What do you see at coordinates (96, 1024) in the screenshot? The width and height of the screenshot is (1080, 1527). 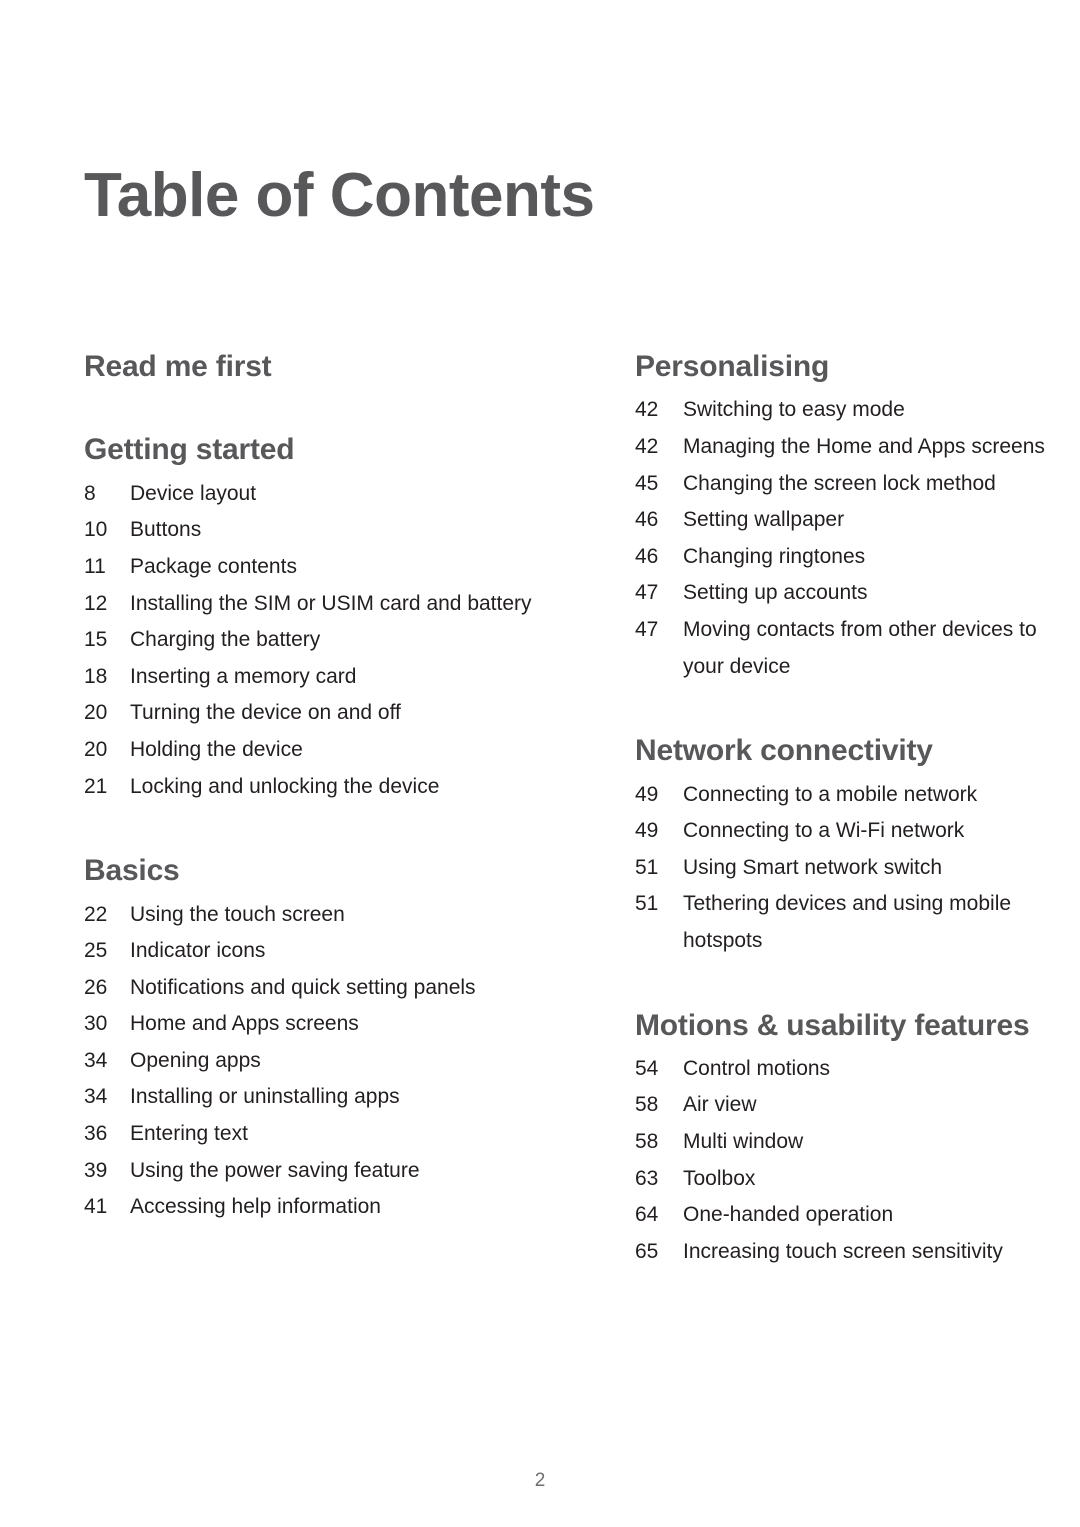 I see `toc-entry-page-number: 30` at bounding box center [96, 1024].